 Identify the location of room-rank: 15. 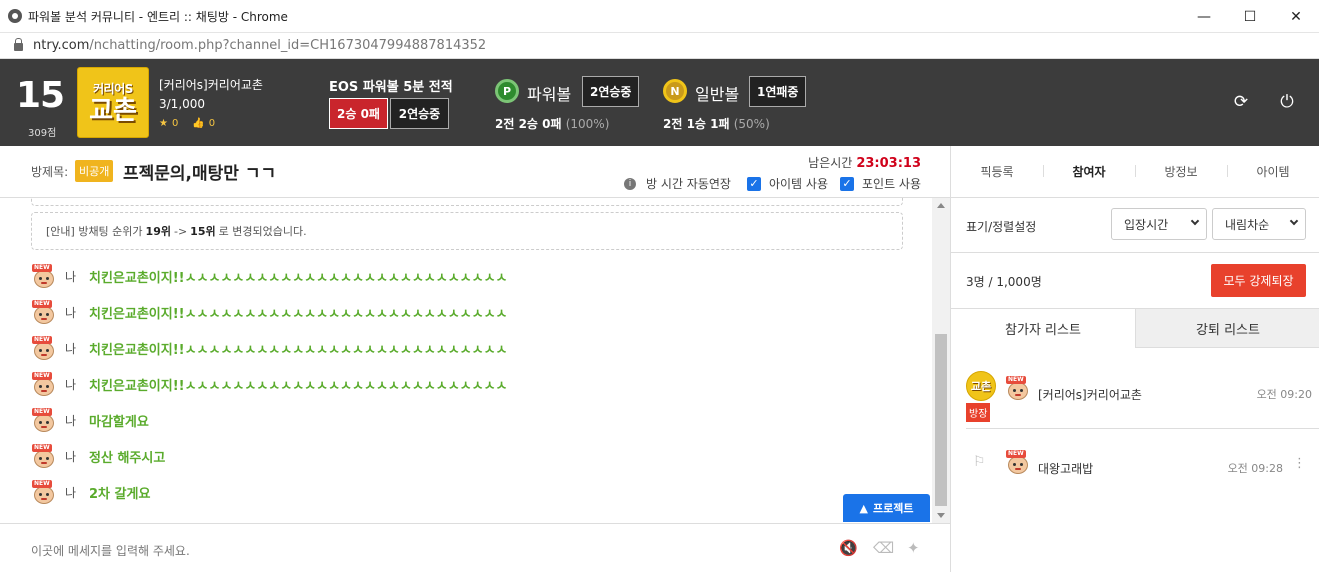
(40, 95).